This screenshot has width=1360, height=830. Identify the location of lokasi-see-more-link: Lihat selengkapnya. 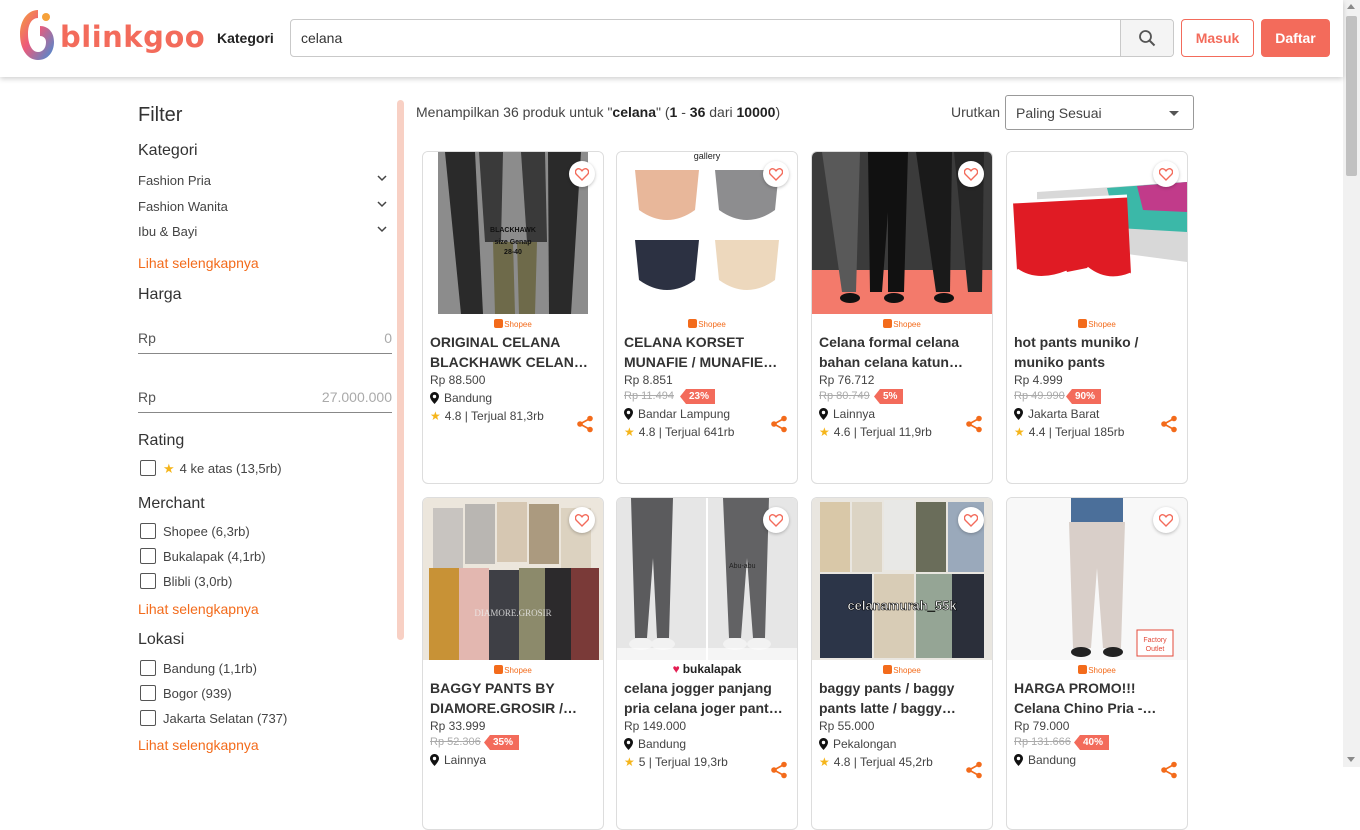
(198, 745).